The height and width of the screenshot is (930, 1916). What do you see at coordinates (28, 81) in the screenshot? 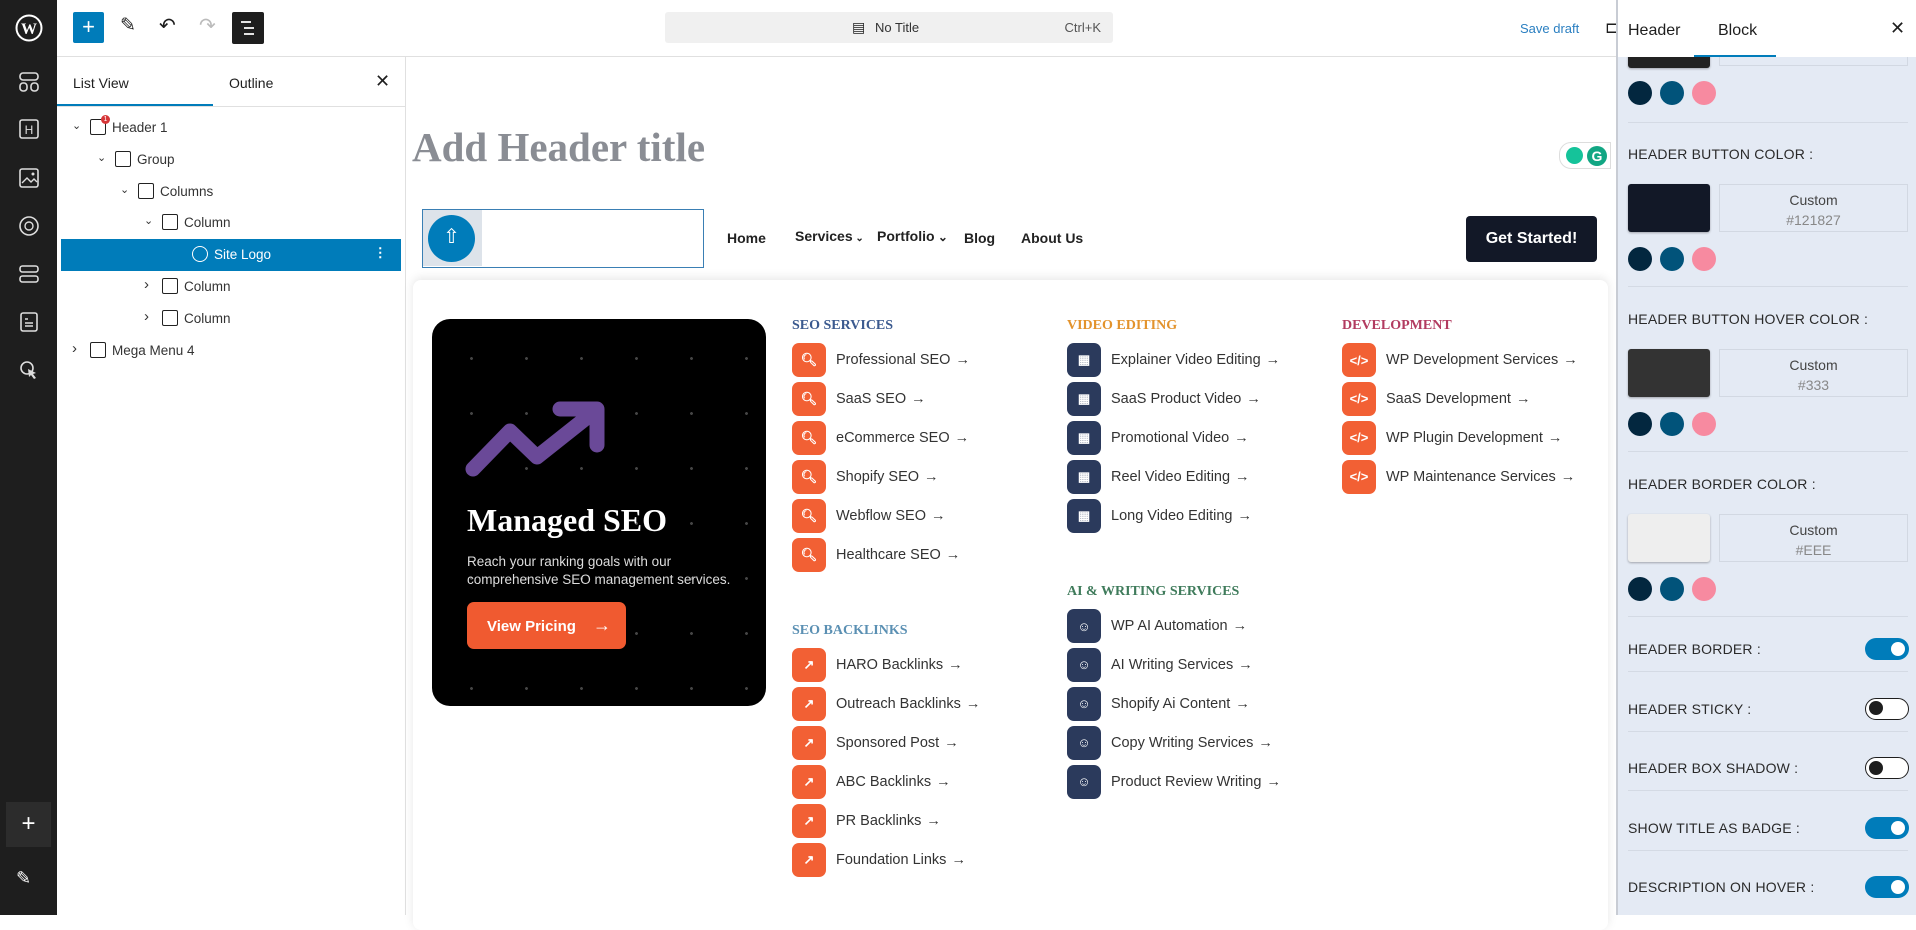
I see `patterns-icon` at bounding box center [28, 81].